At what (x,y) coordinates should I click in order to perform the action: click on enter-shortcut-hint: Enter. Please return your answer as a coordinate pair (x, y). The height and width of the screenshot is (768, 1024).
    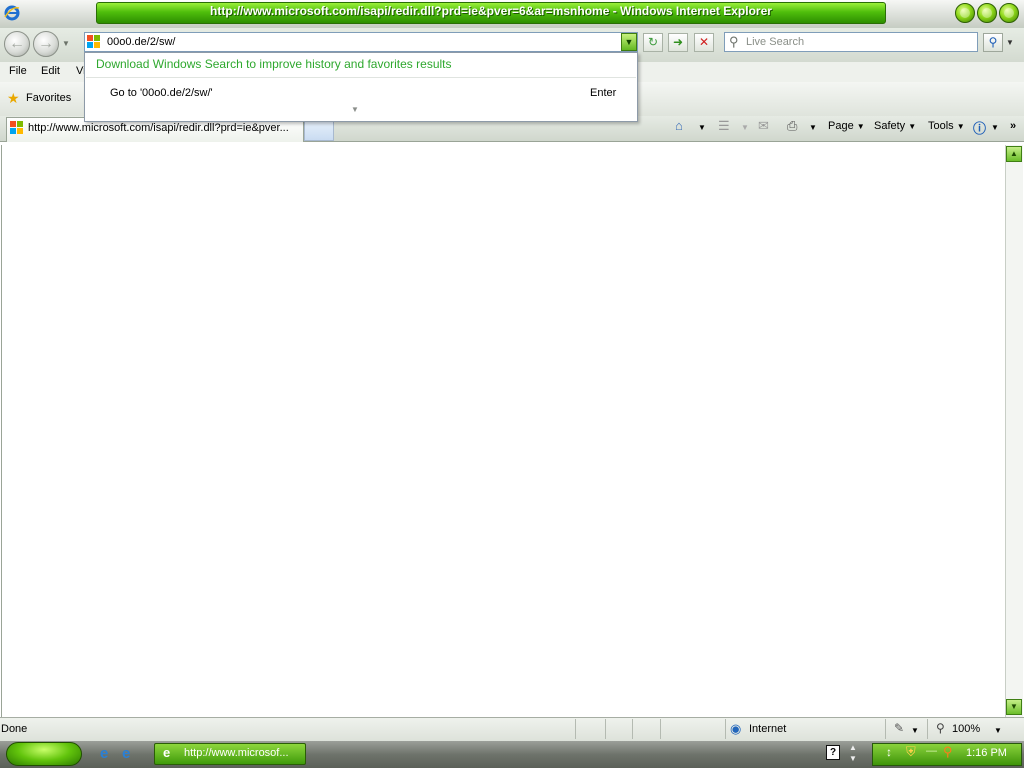
    Looking at the image, I should click on (603, 93).